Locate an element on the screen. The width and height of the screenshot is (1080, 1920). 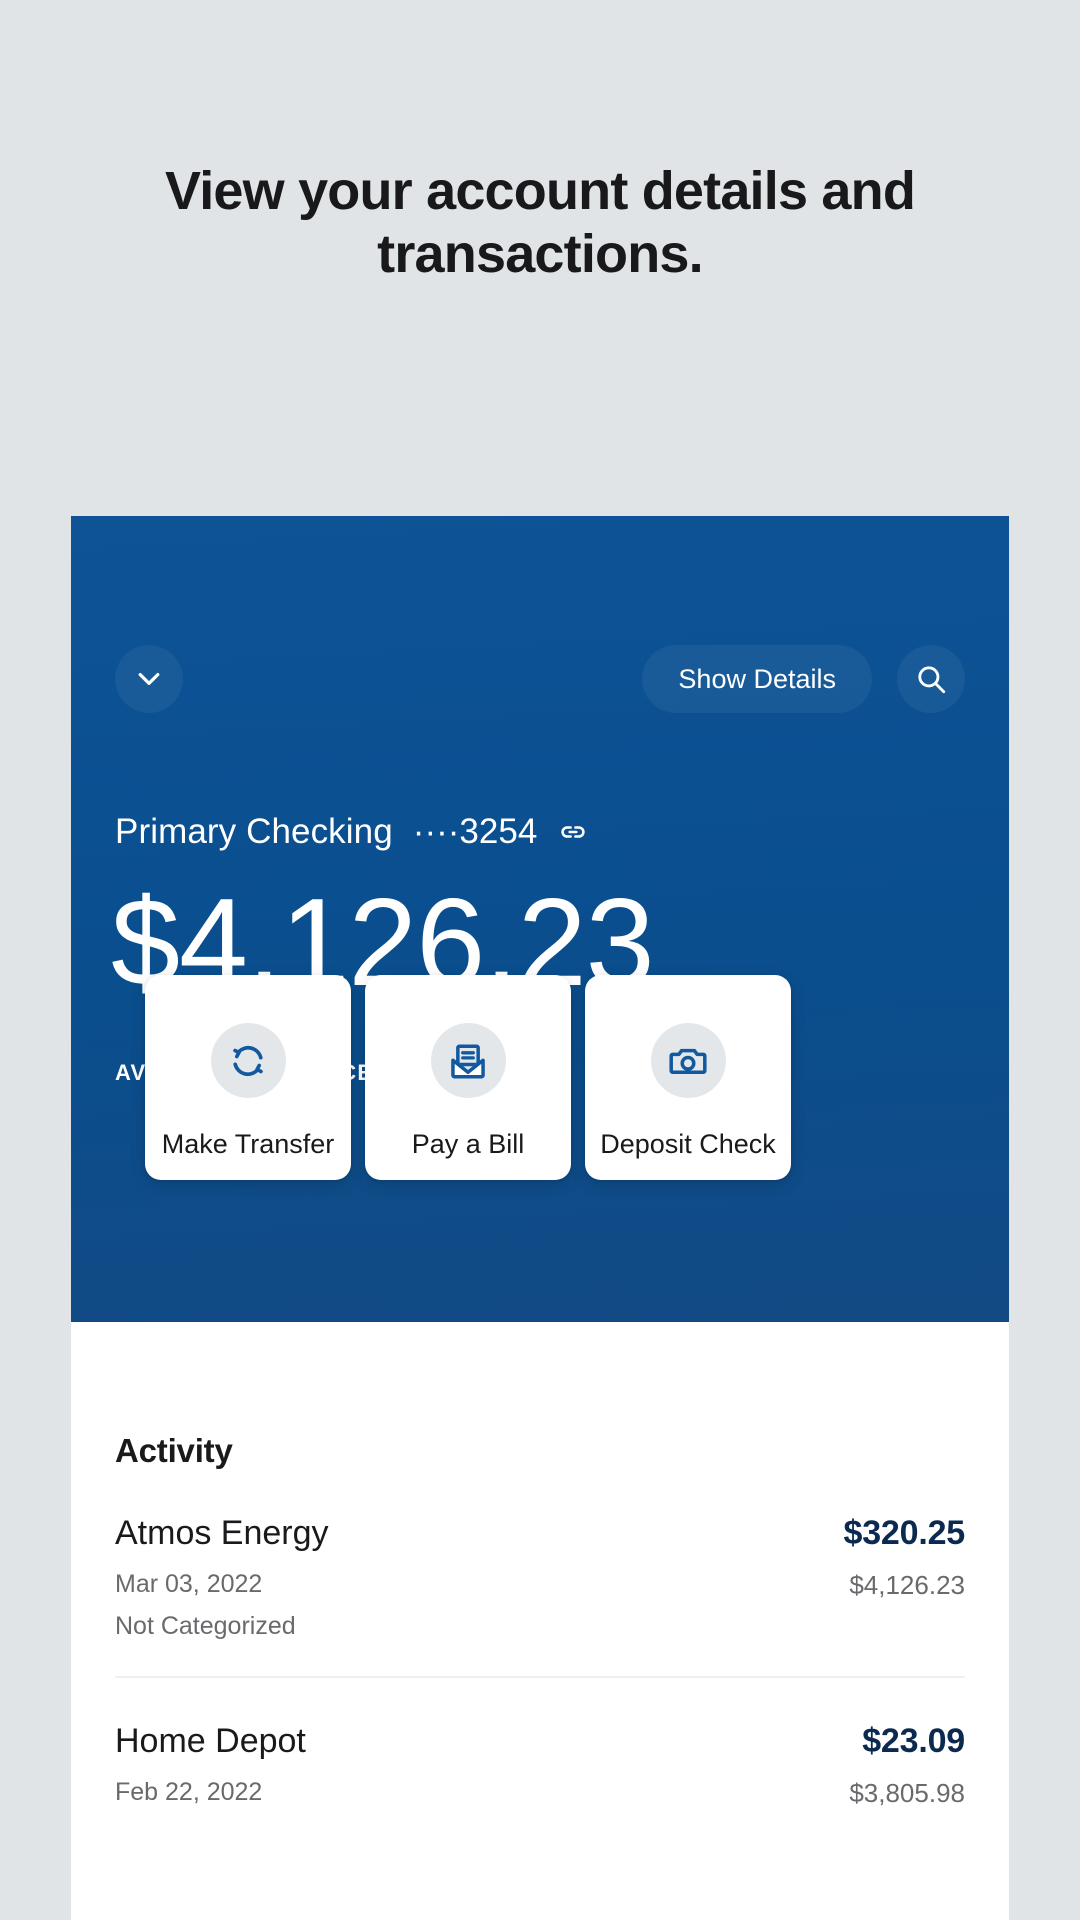
transaction-amounts: $23.09 $3,805.98 is located at coordinates (907, 1764).